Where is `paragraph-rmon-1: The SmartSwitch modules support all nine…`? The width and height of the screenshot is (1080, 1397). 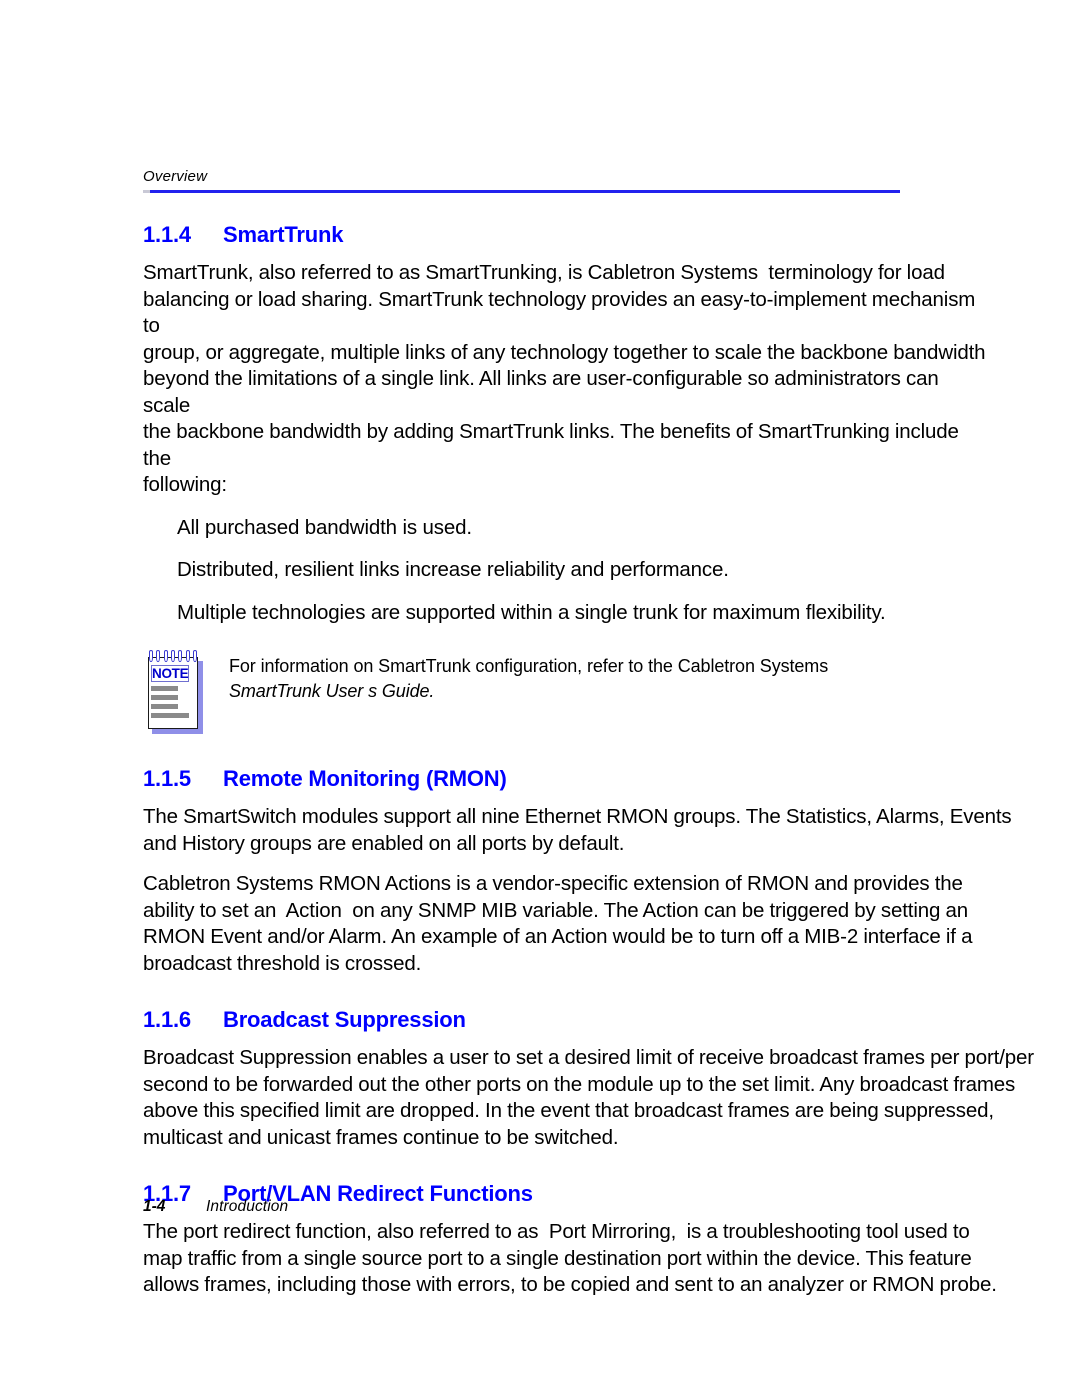 paragraph-rmon-1: The SmartSwitch modules support all nine… is located at coordinates (577, 830).